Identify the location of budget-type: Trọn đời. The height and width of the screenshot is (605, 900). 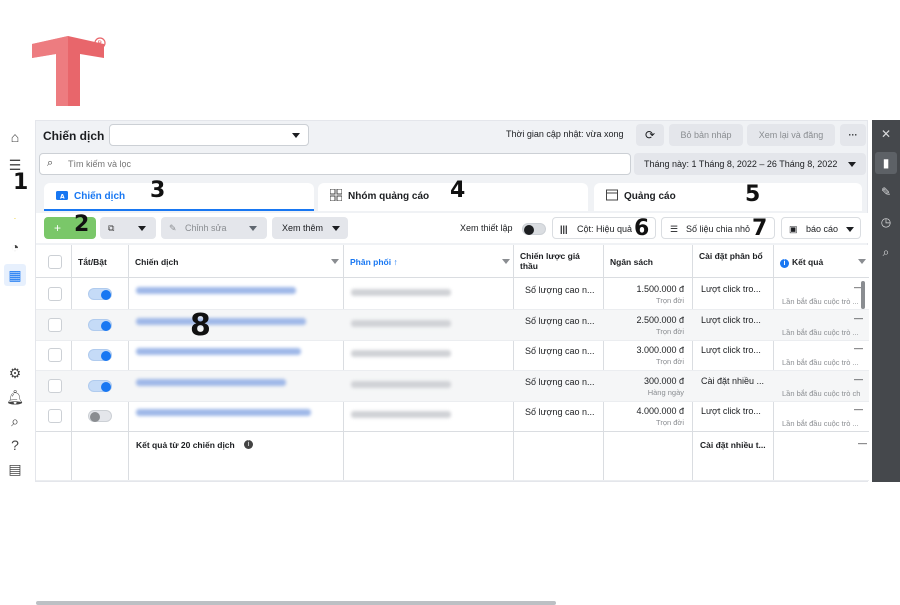
(670, 300).